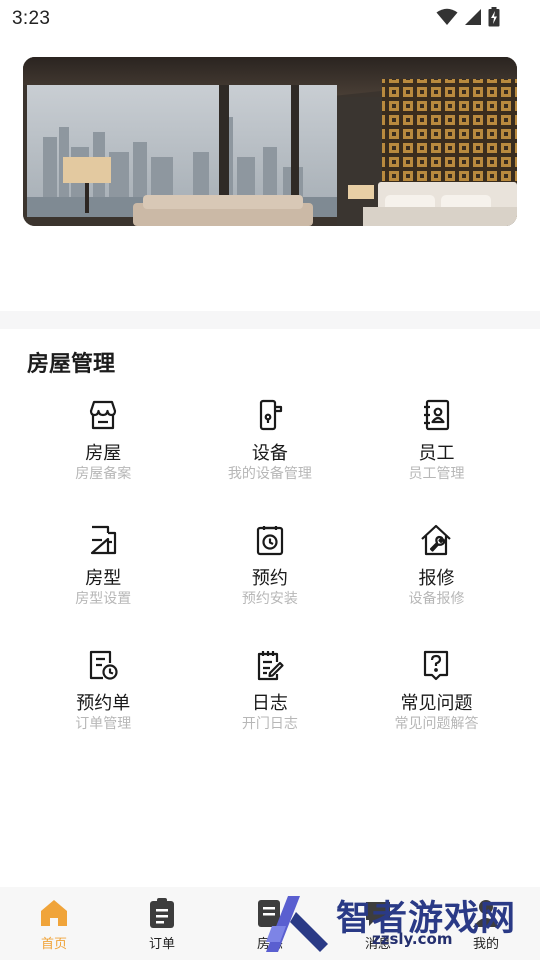 The width and height of the screenshot is (540, 960). I want to click on grid-row: 房屋 房屋备案 设备 我的设备管理 员工 员工管理, so click(270, 460).